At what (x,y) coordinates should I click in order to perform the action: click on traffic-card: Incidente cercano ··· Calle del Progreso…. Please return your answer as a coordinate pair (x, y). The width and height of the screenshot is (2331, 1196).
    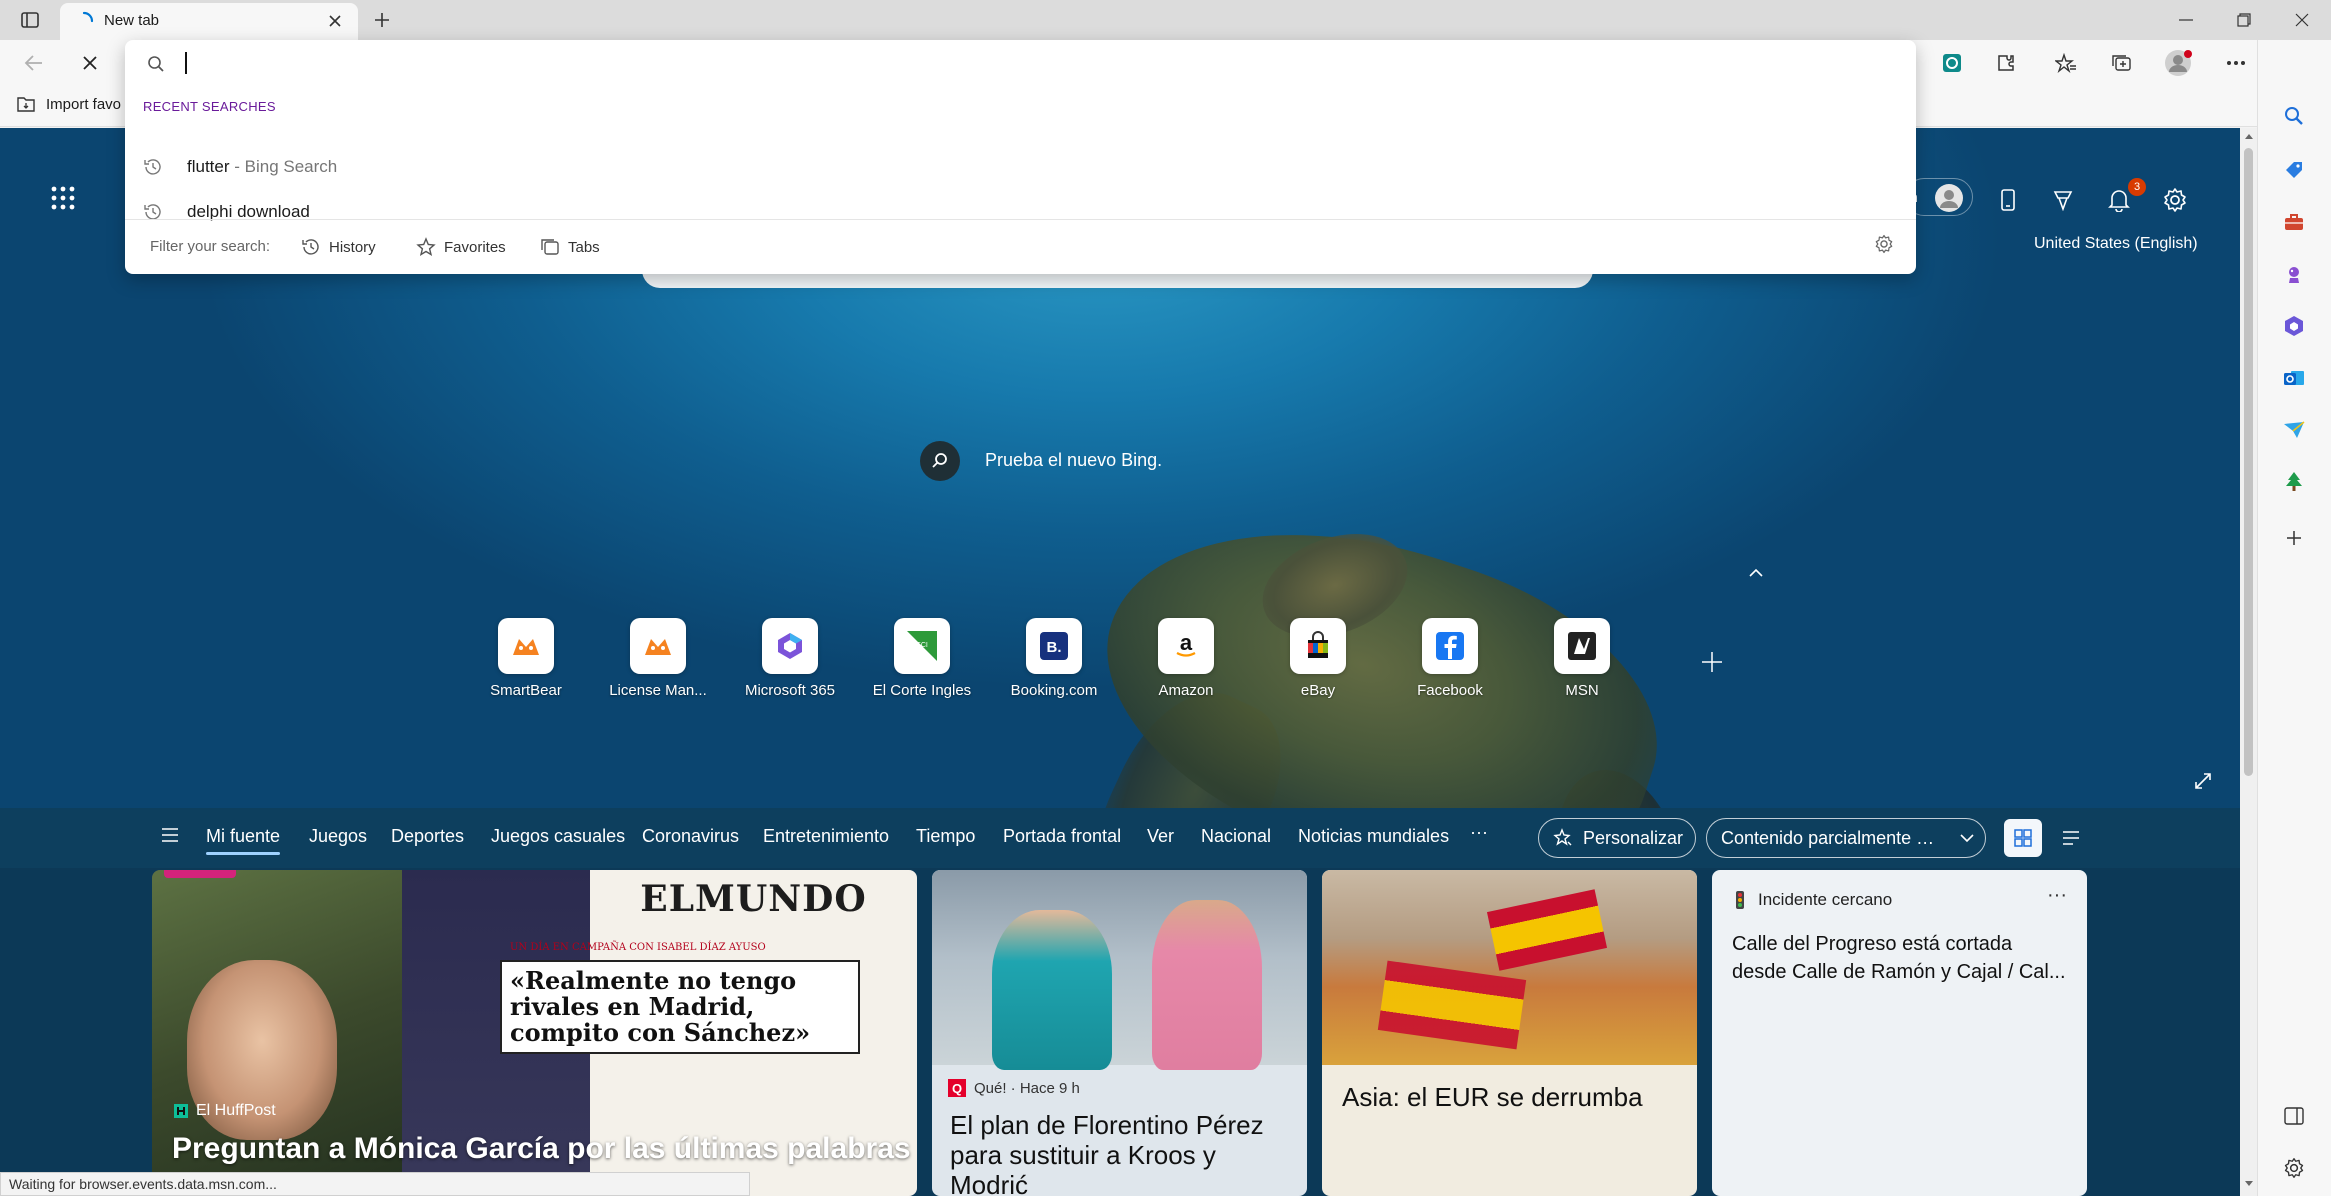
    Looking at the image, I should click on (1899, 1033).